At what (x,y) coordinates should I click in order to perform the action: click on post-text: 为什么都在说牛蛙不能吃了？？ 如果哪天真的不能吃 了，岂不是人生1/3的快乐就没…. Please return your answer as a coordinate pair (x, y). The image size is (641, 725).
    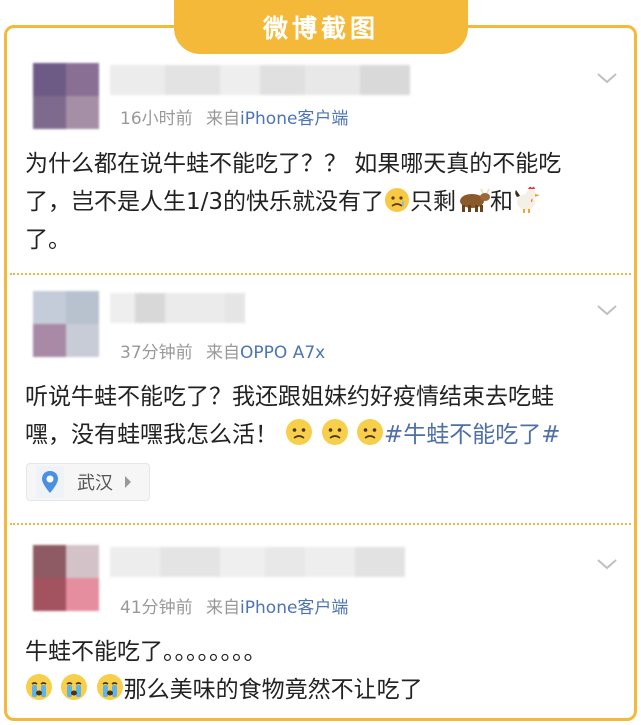
    Looking at the image, I should click on (293, 202).